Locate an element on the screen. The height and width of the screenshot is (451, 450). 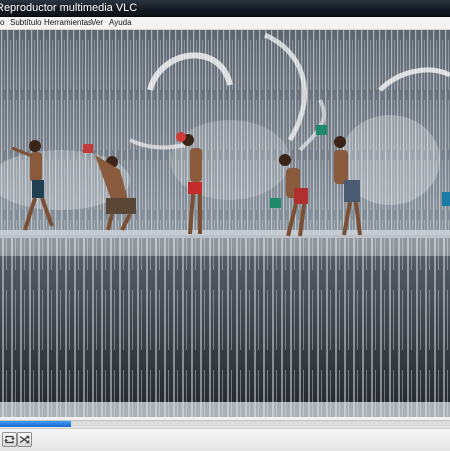
seek-bar is located at coordinates (225, 424).